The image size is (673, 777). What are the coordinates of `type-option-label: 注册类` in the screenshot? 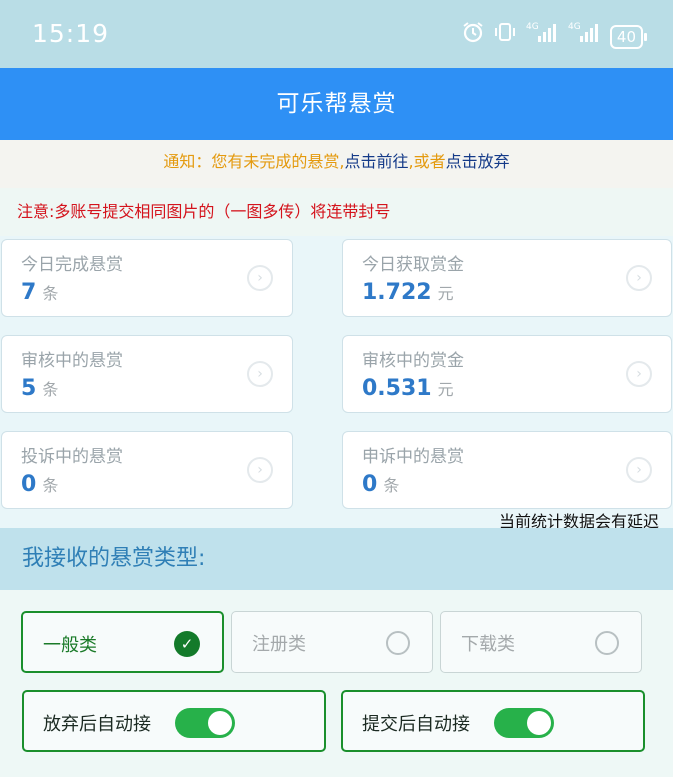 It's located at (279, 644).